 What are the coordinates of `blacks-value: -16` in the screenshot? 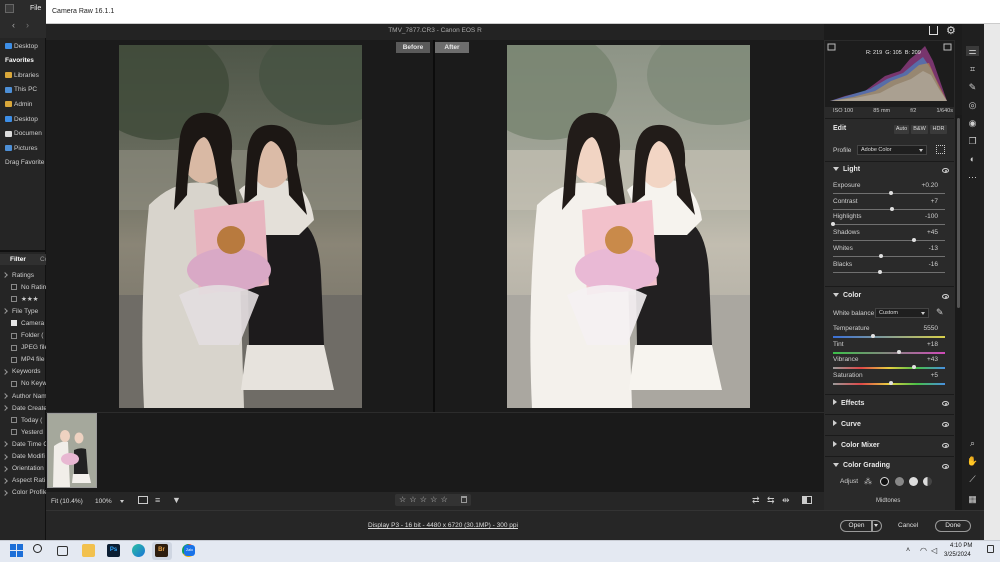 It's located at (919, 264).